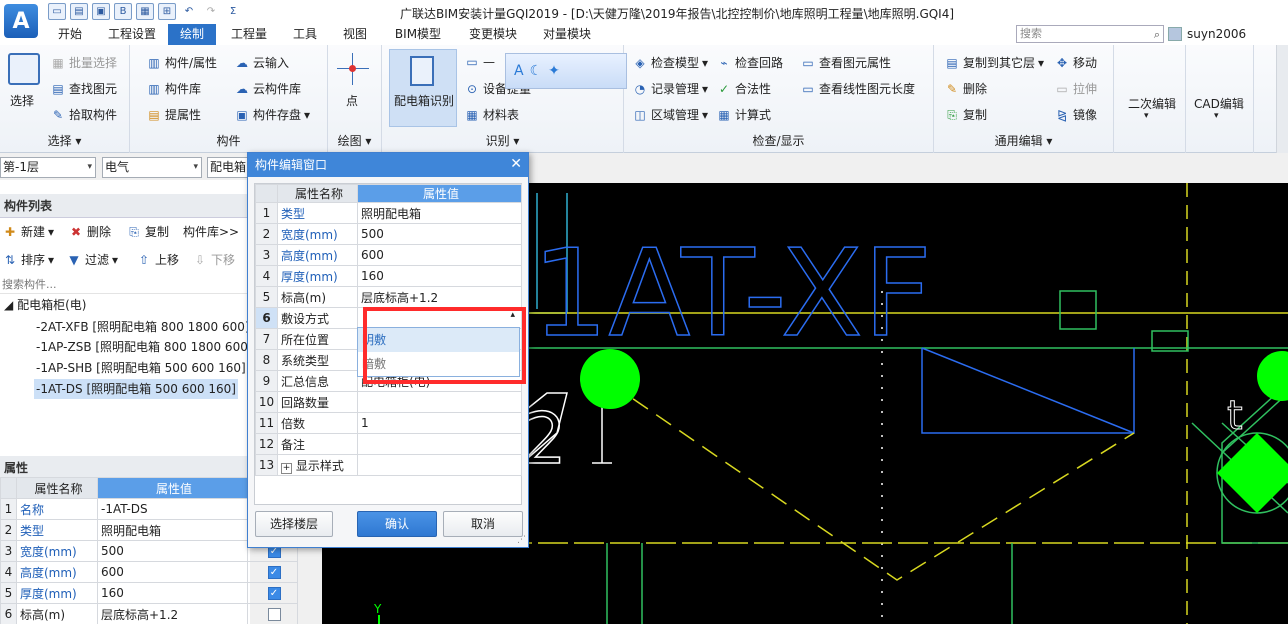 This screenshot has width=1288, height=624. Describe the element at coordinates (479, 62) in the screenshot. I see `recognize-icon-button: ▭ —` at that location.